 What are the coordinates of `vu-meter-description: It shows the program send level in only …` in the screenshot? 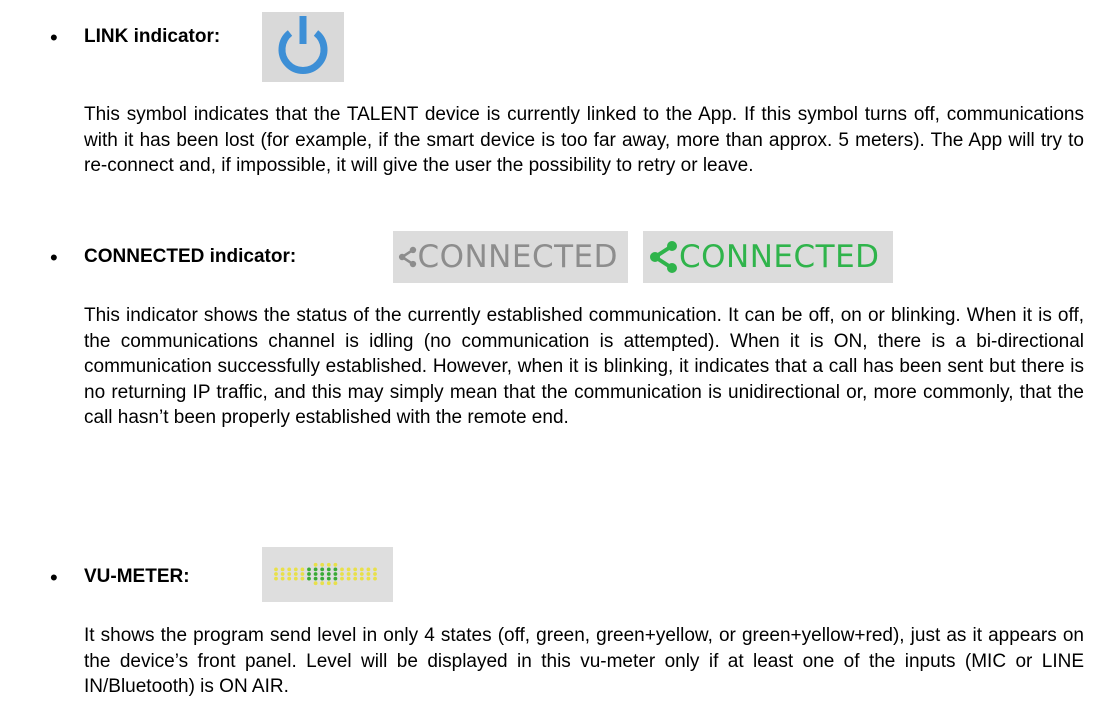 It's located at (584, 661).